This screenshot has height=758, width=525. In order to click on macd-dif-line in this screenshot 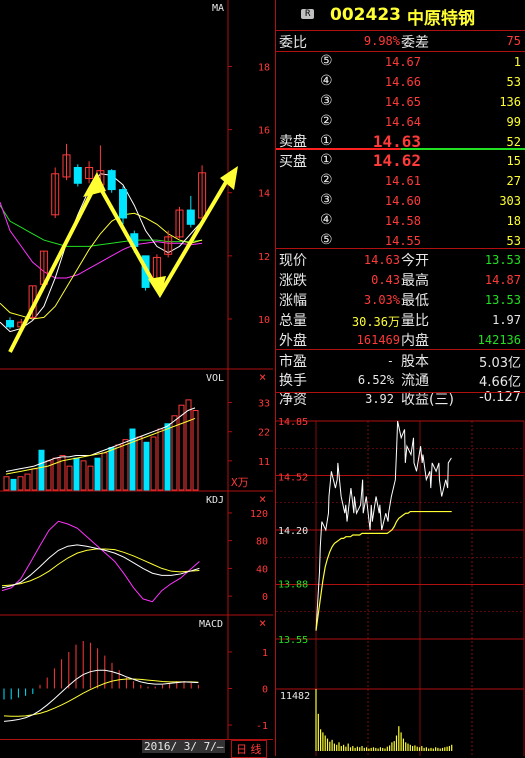, I will do `click(101, 695)`.